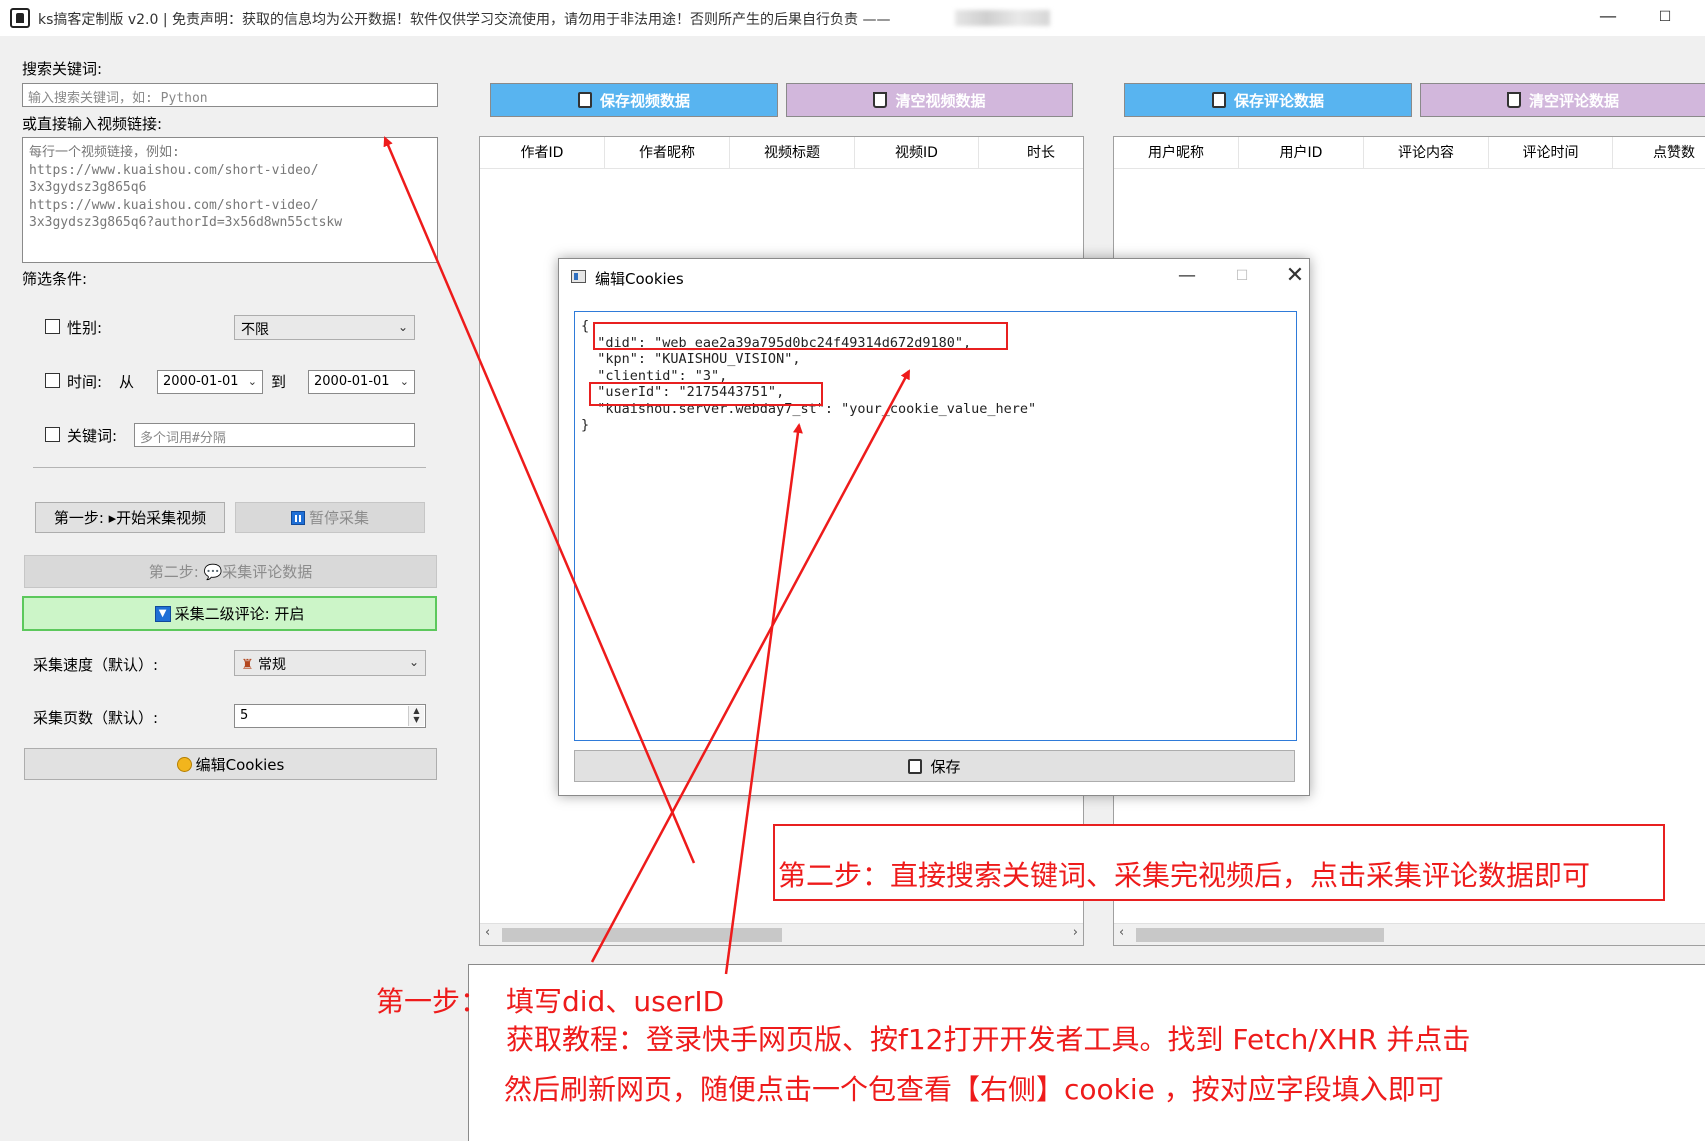 This screenshot has height=1141, width=1705. I want to click on arrow-to-did-field, so click(750, 666).